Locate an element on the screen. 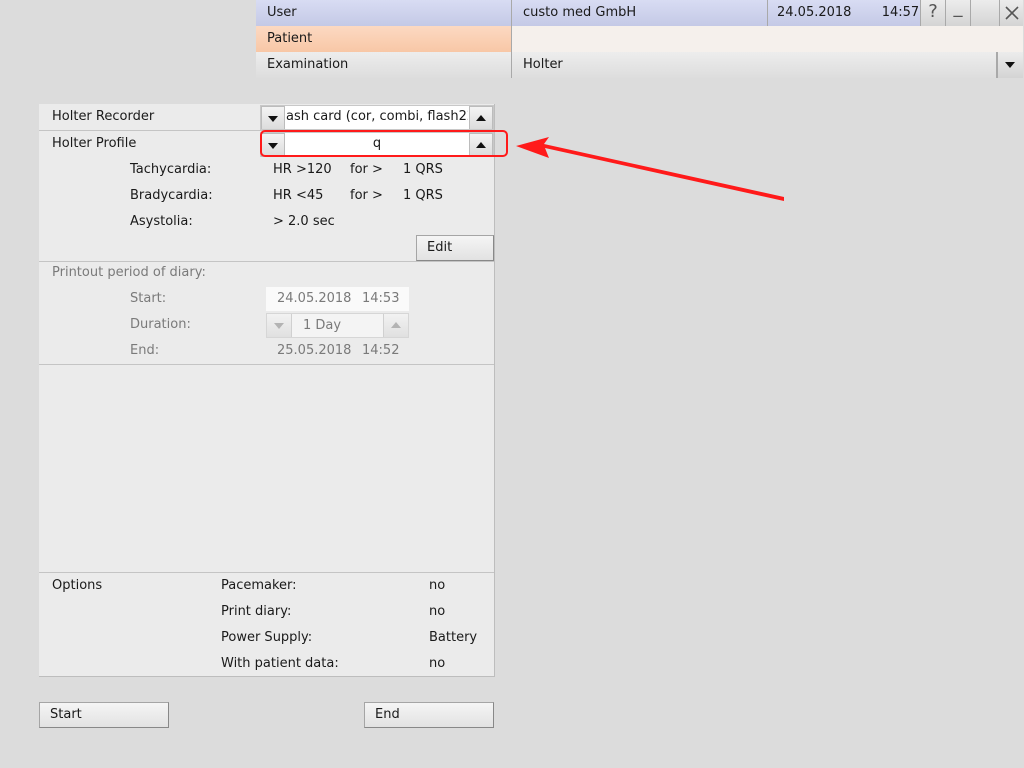 The width and height of the screenshot is (1024, 768). current-time: 14:57 is located at coordinates (900, 12).